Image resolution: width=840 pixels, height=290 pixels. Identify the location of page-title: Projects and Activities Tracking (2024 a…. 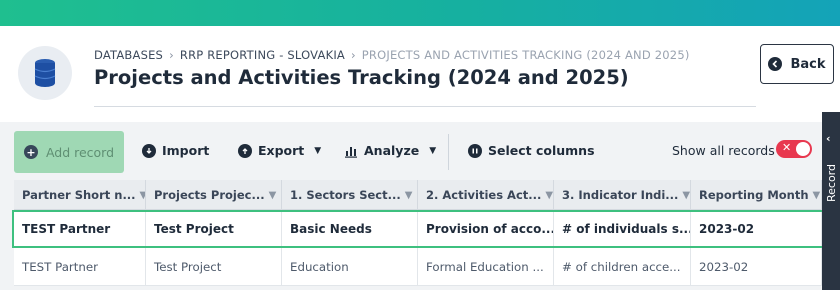
(361, 77).